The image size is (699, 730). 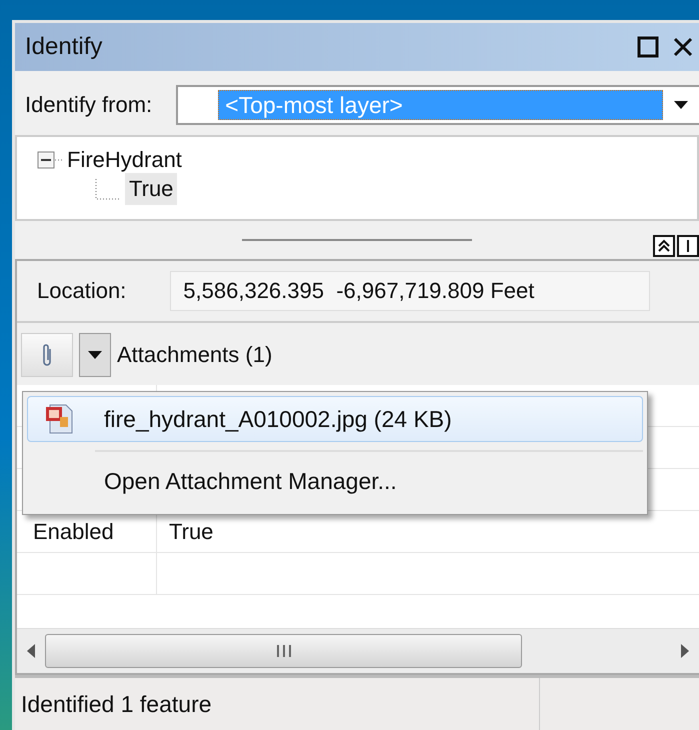 What do you see at coordinates (410, 291) in the screenshot?
I see `location-value: 5,586,326.395 -6,967,719.809 Feet` at bounding box center [410, 291].